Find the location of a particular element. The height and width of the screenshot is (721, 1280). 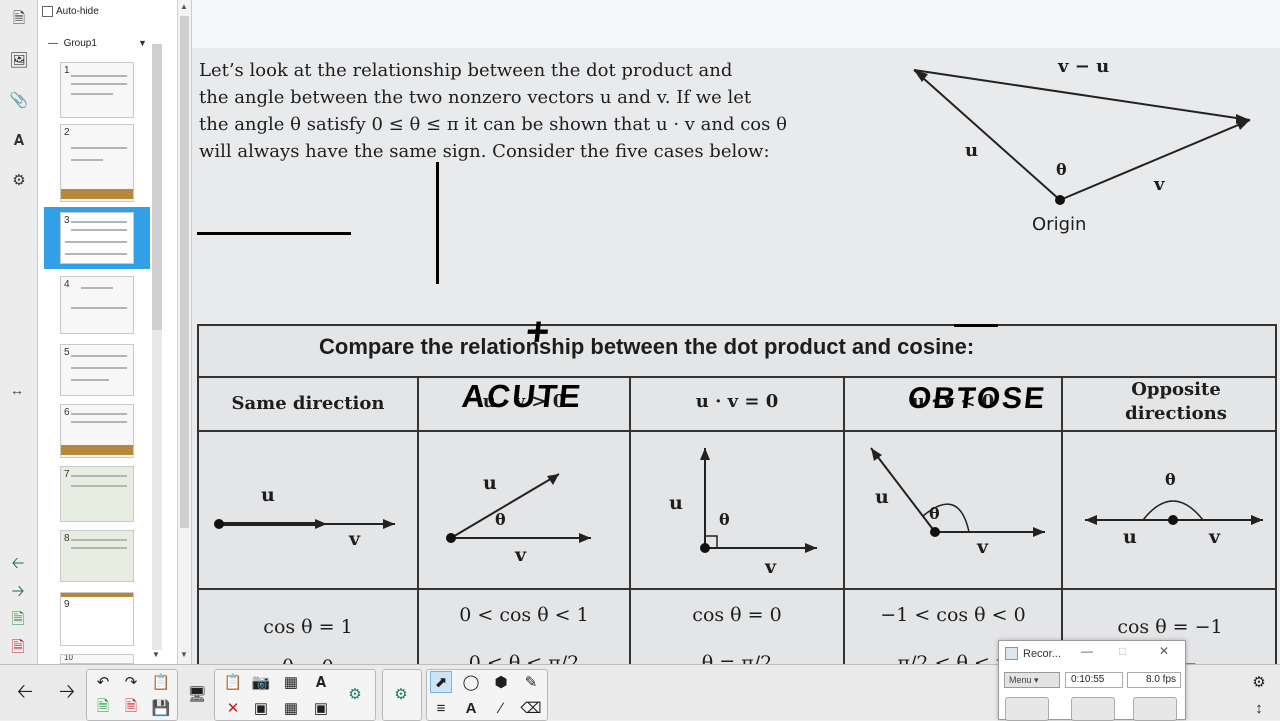

shape-icon: ◯ is located at coordinates (471, 682).